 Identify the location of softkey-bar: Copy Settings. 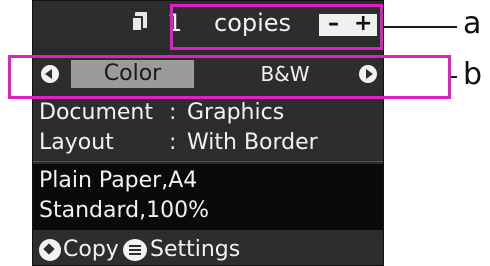
(208, 249).